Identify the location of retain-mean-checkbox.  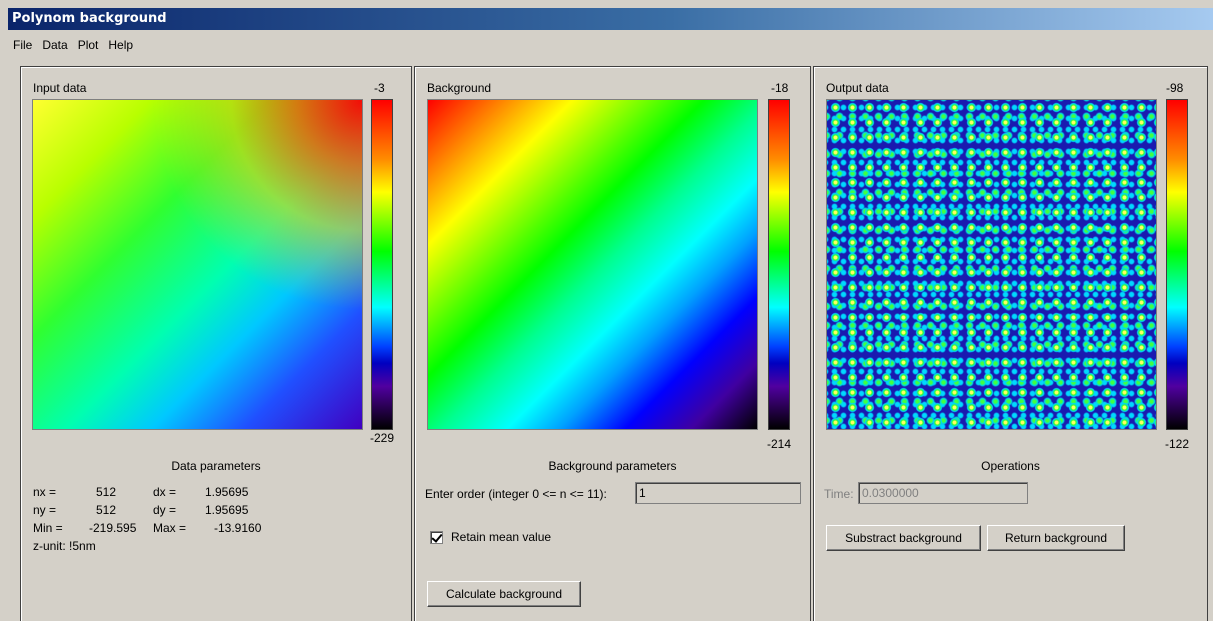
(436, 537).